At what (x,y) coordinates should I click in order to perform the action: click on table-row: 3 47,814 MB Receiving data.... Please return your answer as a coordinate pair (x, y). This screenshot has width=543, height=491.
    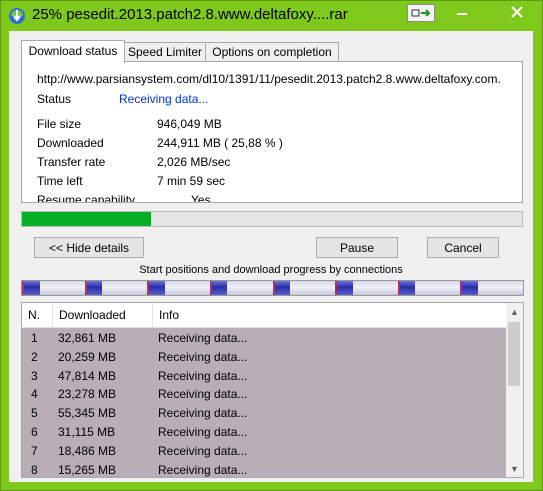
    Looking at the image, I should click on (264, 375).